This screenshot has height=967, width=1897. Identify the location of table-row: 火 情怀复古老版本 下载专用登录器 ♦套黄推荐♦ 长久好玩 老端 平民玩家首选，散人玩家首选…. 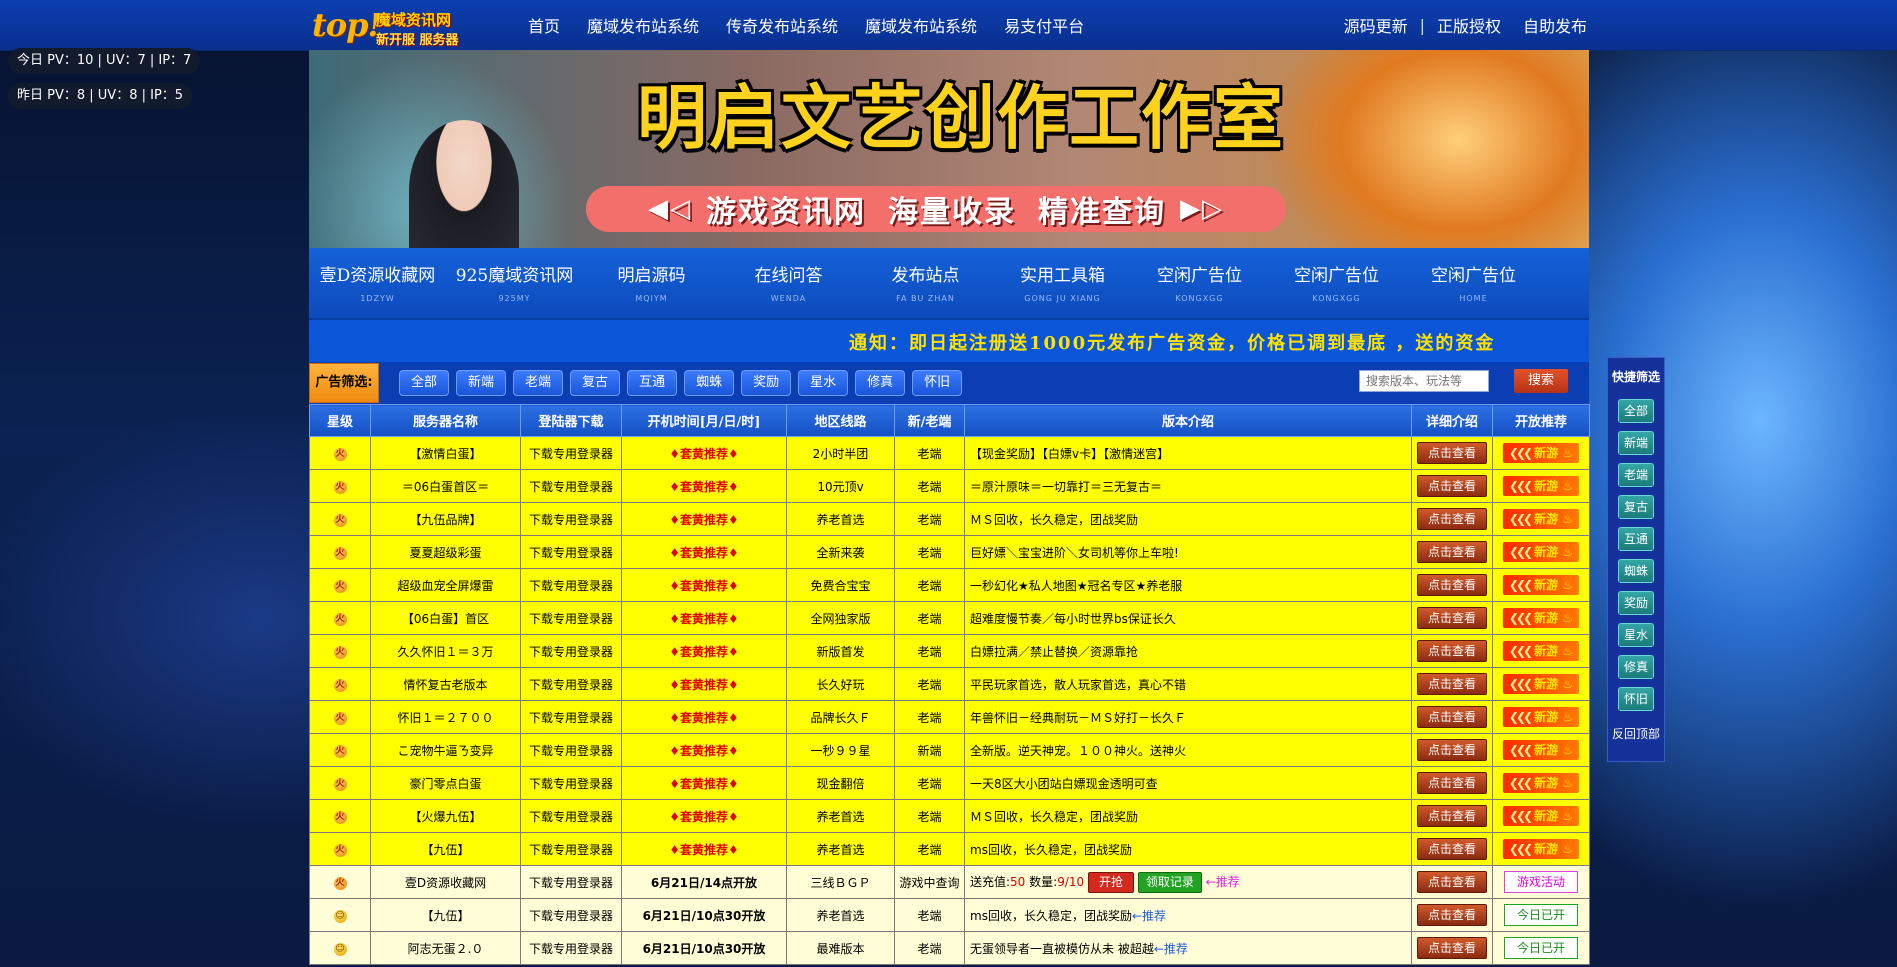
(949, 684).